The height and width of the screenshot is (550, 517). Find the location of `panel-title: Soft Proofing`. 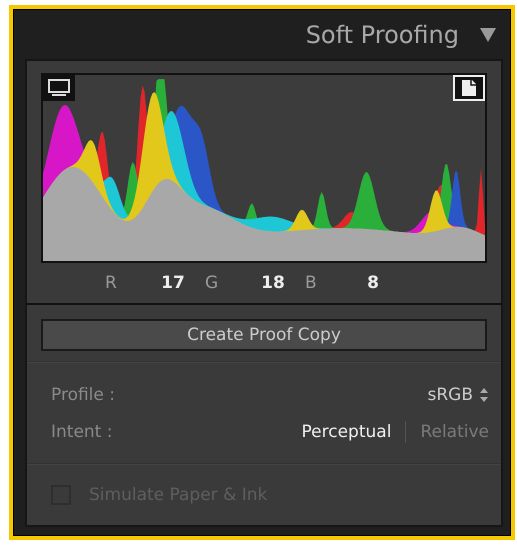

panel-title: Soft Proofing is located at coordinates (382, 34).